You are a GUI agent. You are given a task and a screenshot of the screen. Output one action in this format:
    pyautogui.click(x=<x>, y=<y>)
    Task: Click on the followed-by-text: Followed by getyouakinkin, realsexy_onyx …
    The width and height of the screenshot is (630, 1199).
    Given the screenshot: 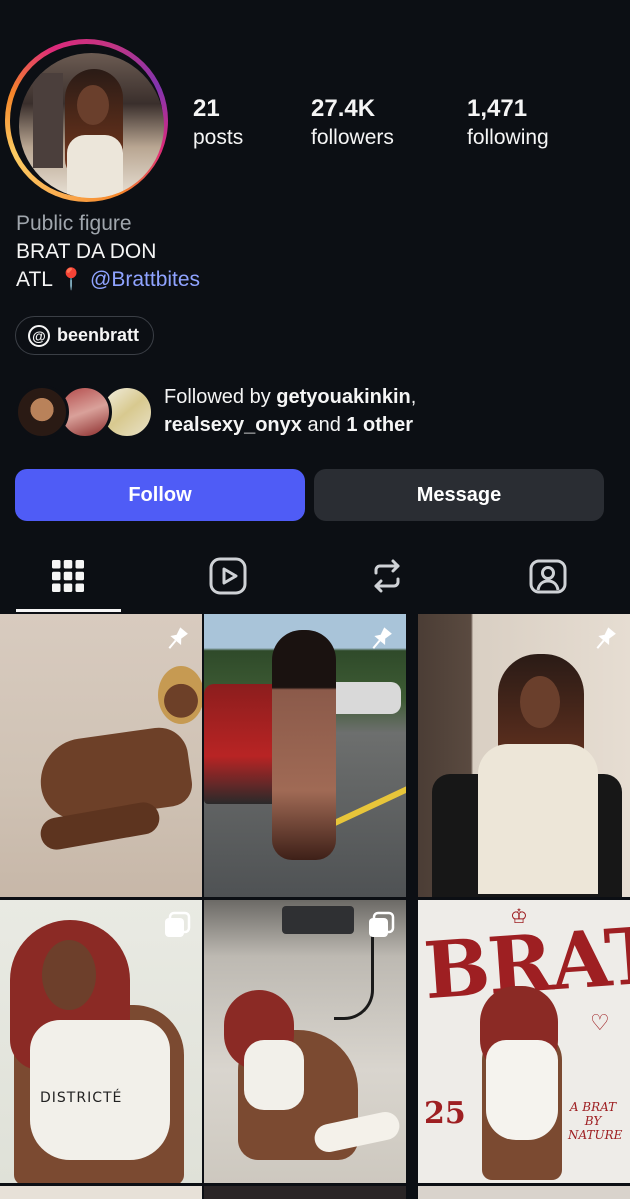 What is the action you would take?
    pyautogui.click(x=394, y=411)
    